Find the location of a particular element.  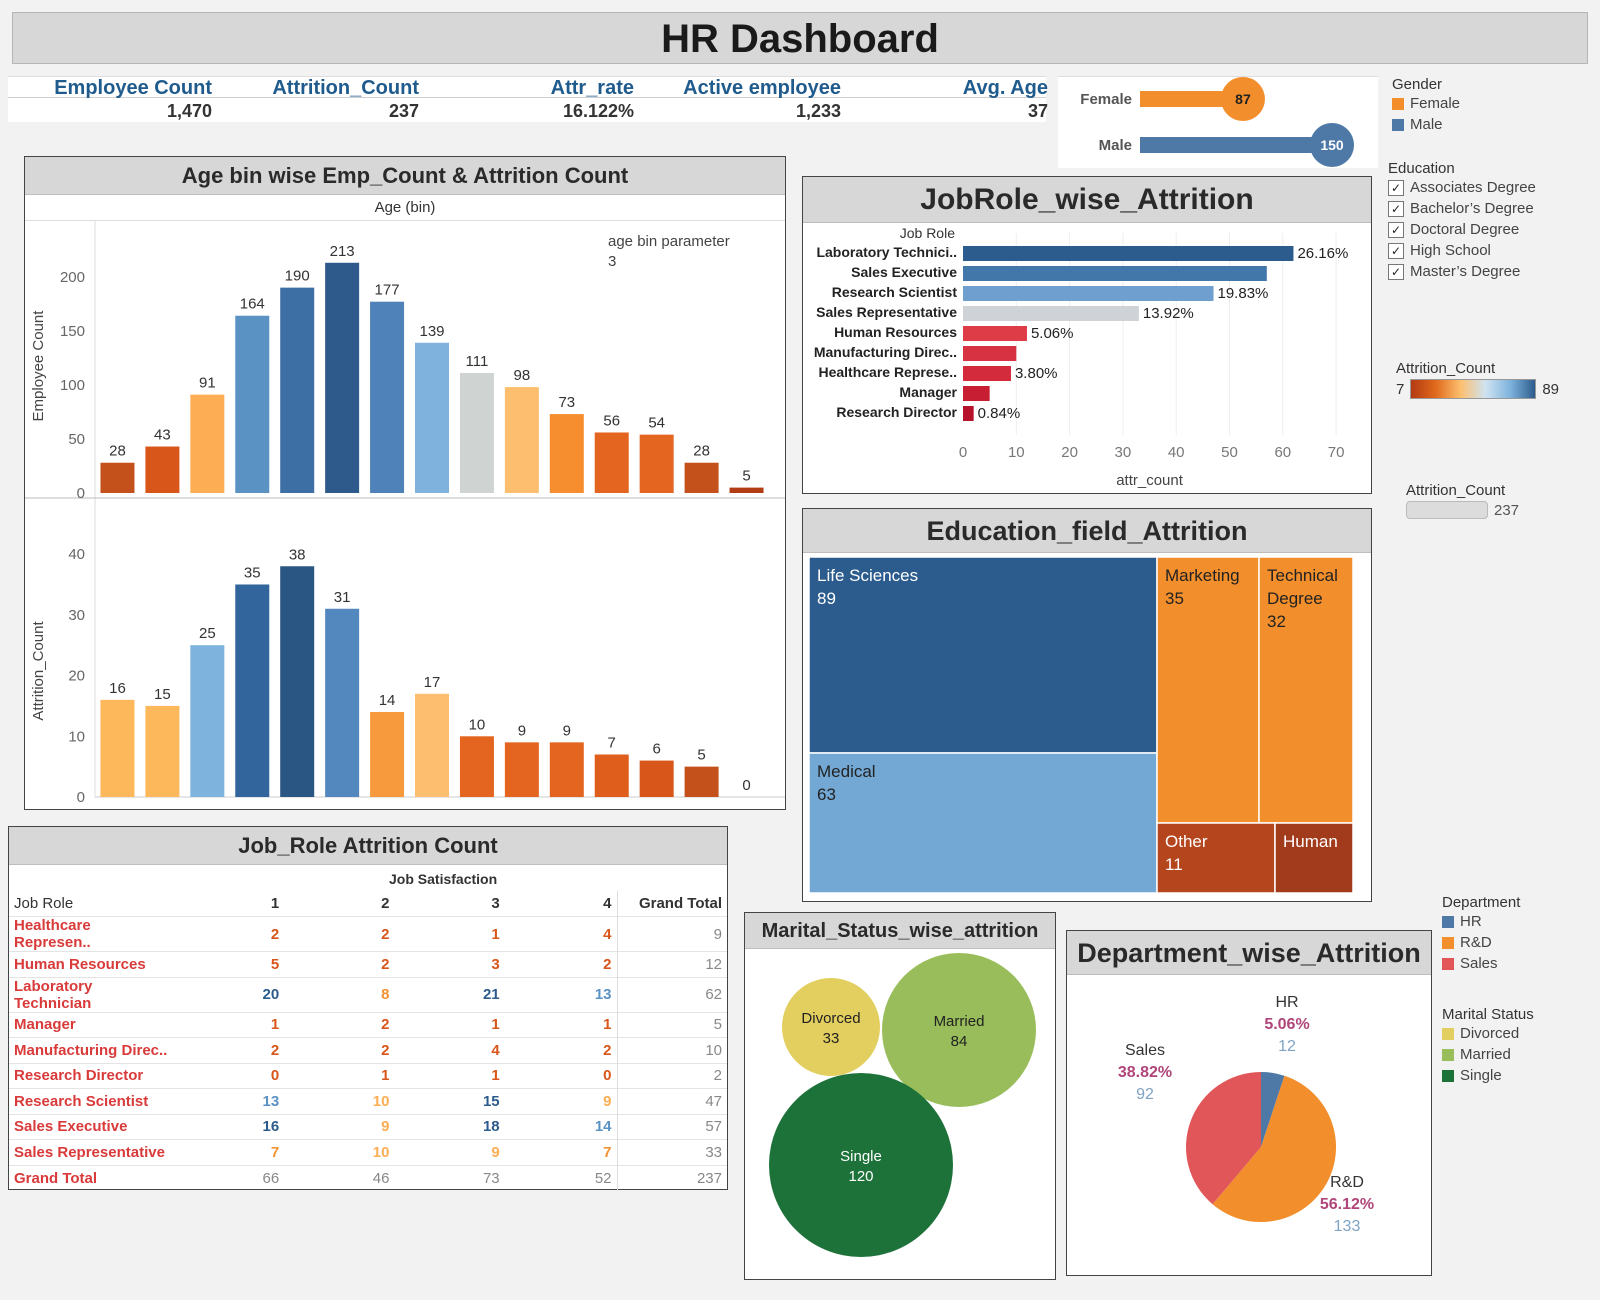

table-cell-role: Sales Representative is located at coordinates (89, 1152).